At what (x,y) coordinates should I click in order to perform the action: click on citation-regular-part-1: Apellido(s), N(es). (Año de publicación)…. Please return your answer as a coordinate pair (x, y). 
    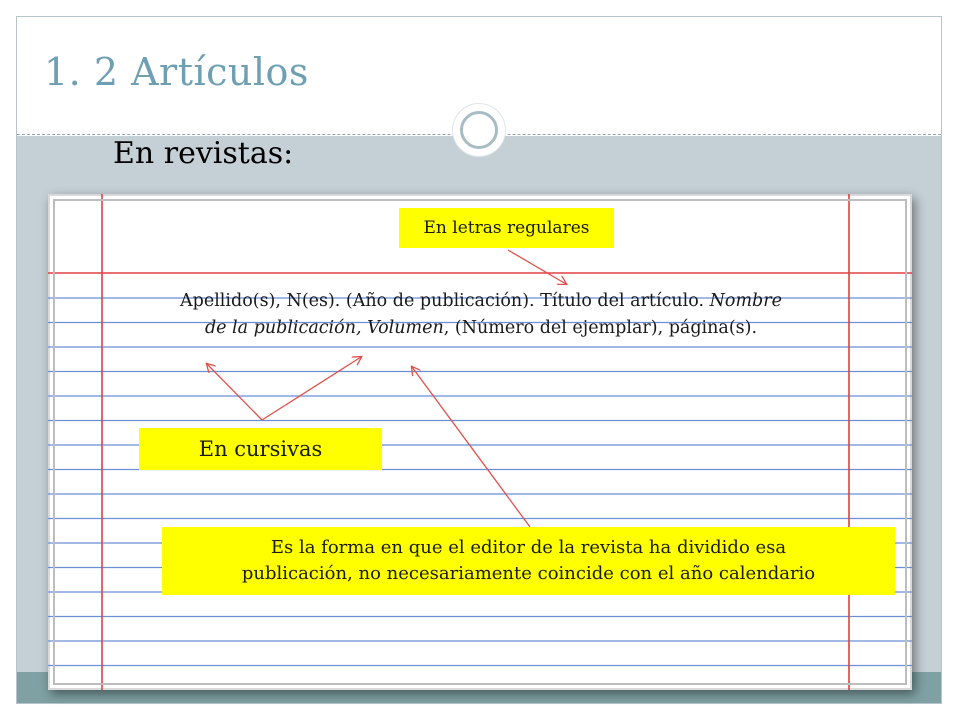
    Looking at the image, I should click on (445, 301).